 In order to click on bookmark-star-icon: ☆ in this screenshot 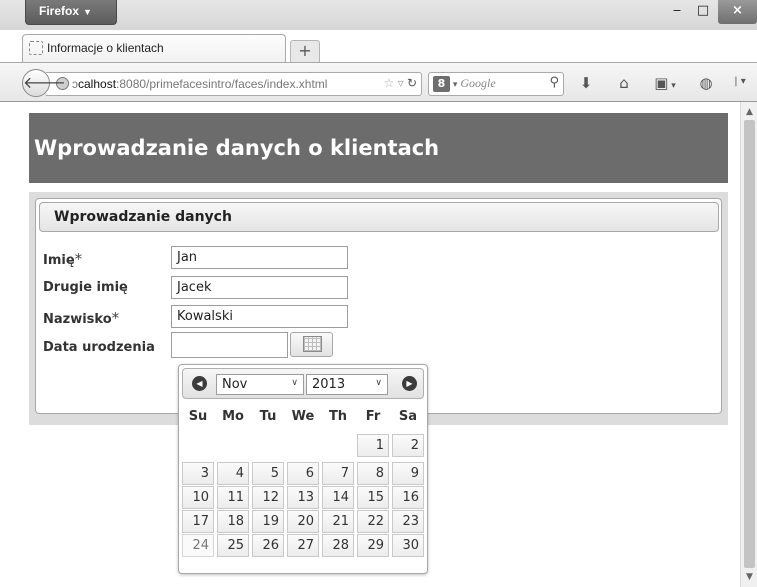, I will do `click(388, 83)`.